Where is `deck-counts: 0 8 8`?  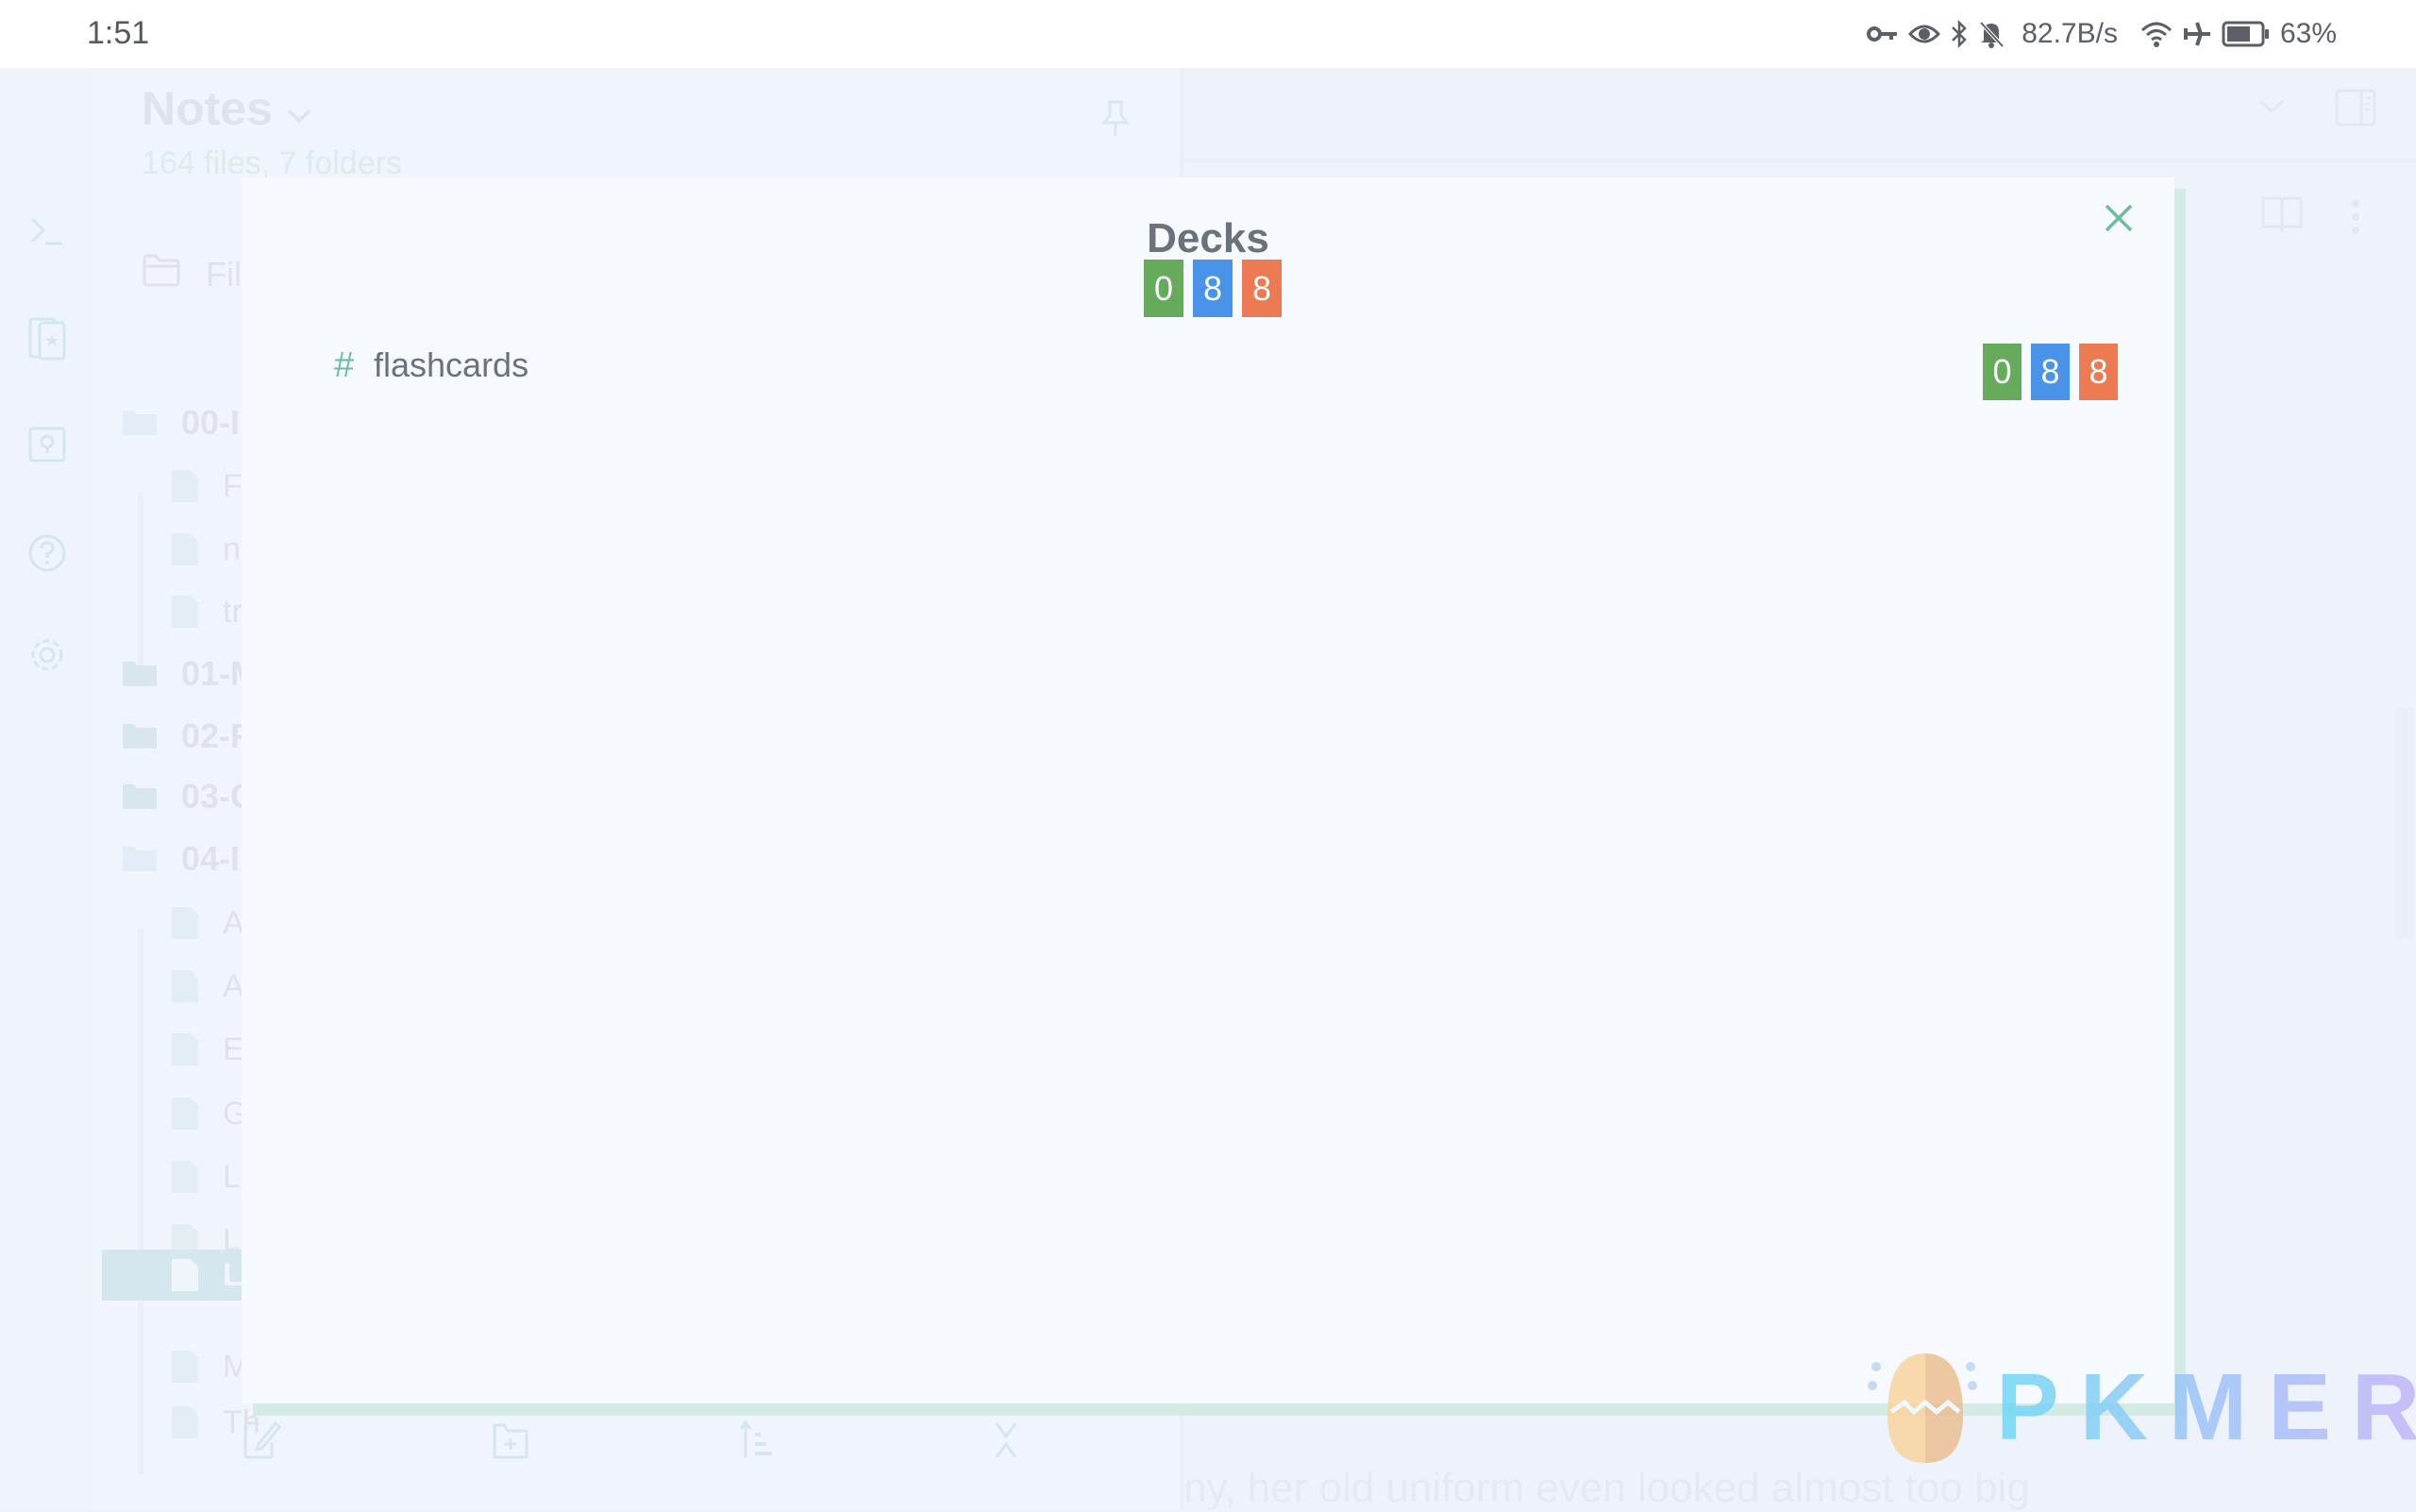 deck-counts: 0 8 8 is located at coordinates (2050, 372).